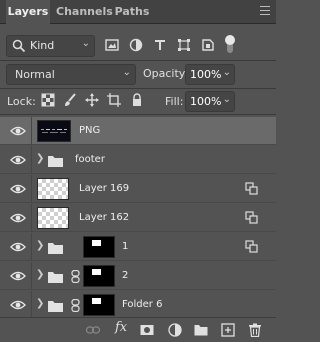  What do you see at coordinates (89, 130) in the screenshot?
I see `layer-name: PNG` at bounding box center [89, 130].